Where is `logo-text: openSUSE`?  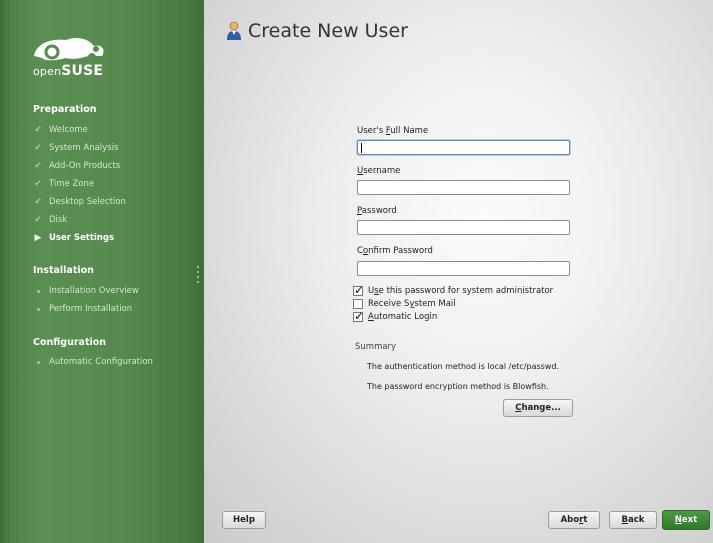 logo-text: openSUSE is located at coordinates (68, 71).